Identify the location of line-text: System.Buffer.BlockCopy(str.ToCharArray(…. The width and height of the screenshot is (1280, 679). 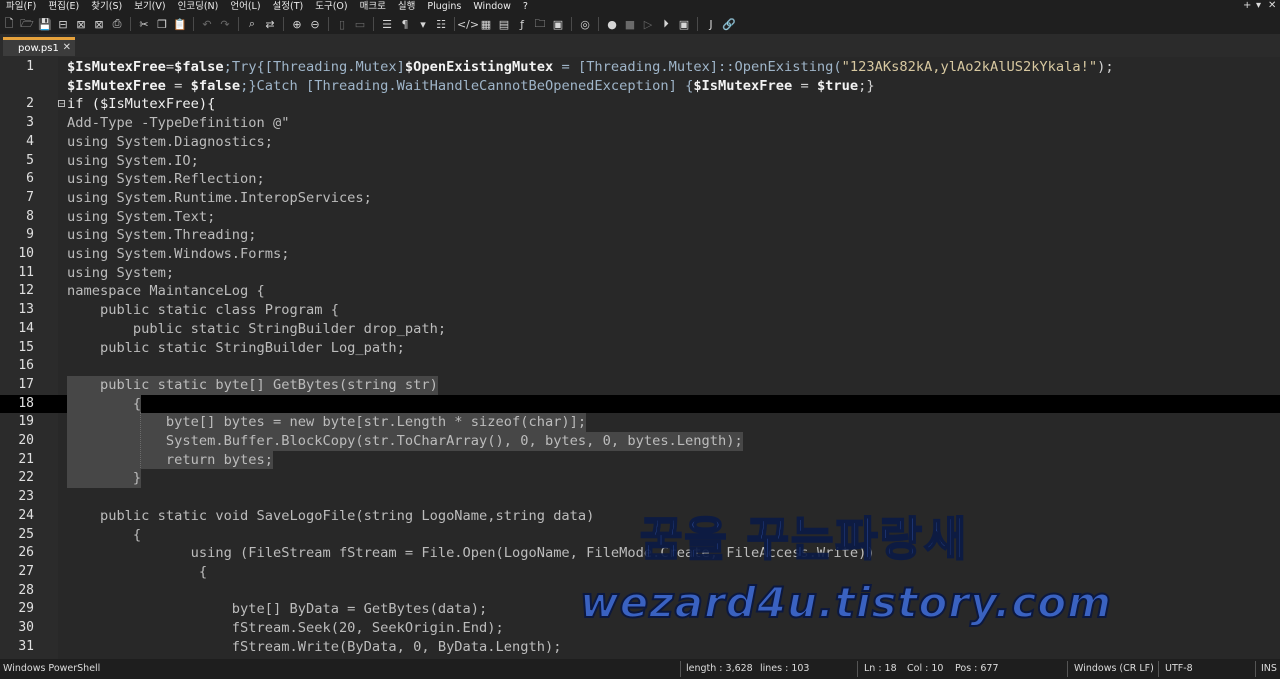
(405, 441).